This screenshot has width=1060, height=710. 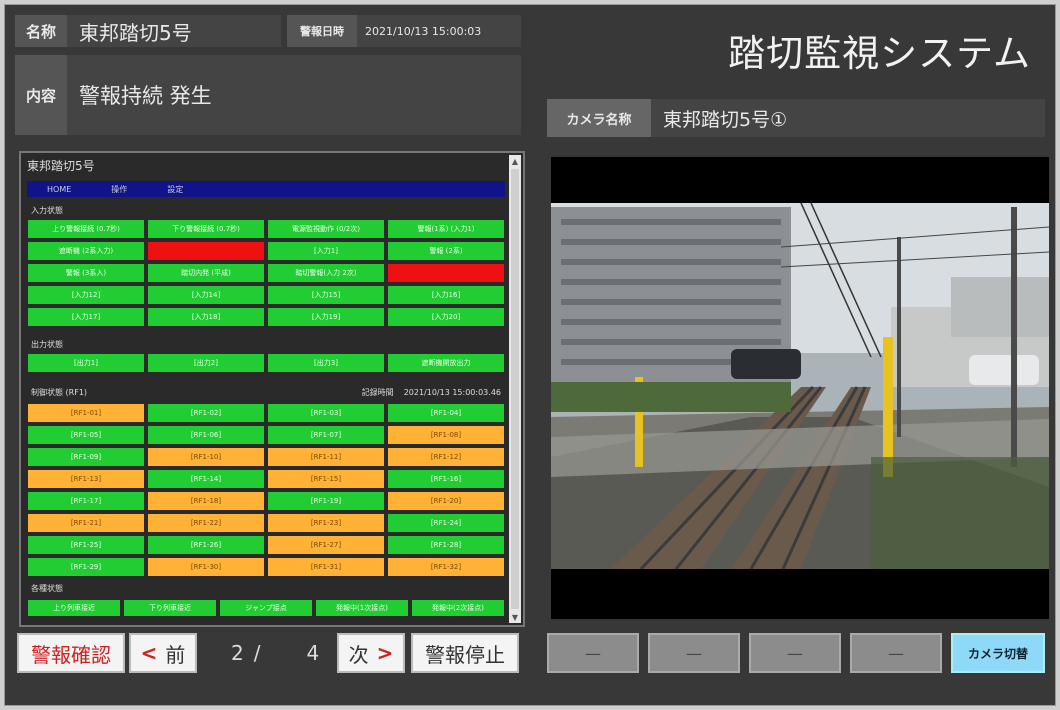 What do you see at coordinates (446, 435) in the screenshot?
I see `status-cell: [RF1-08]` at bounding box center [446, 435].